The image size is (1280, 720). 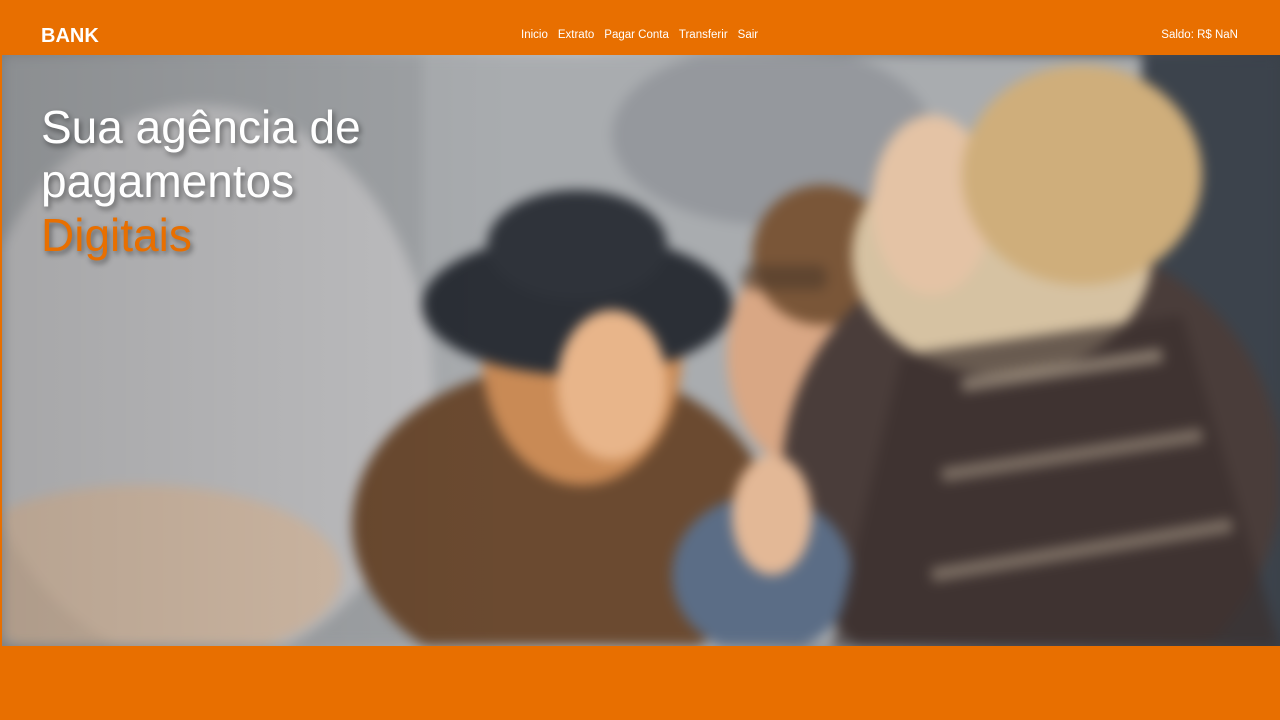 What do you see at coordinates (70, 36) in the screenshot?
I see `brand-logo: BANK` at bounding box center [70, 36].